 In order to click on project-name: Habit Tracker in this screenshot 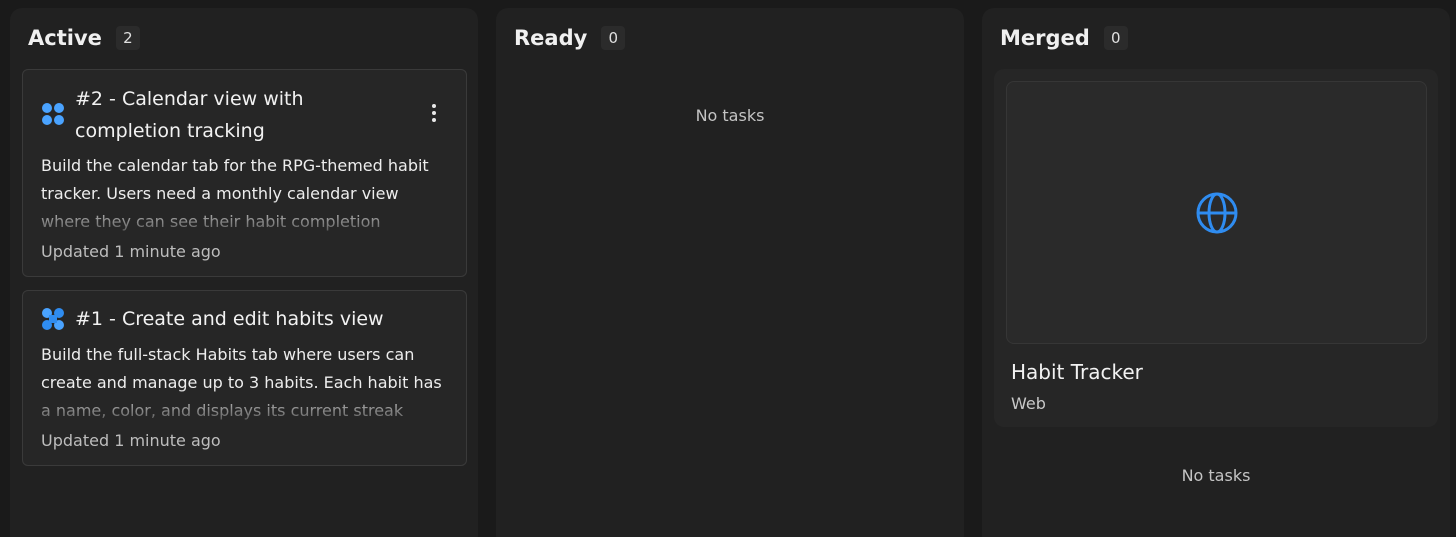, I will do `click(1077, 372)`.